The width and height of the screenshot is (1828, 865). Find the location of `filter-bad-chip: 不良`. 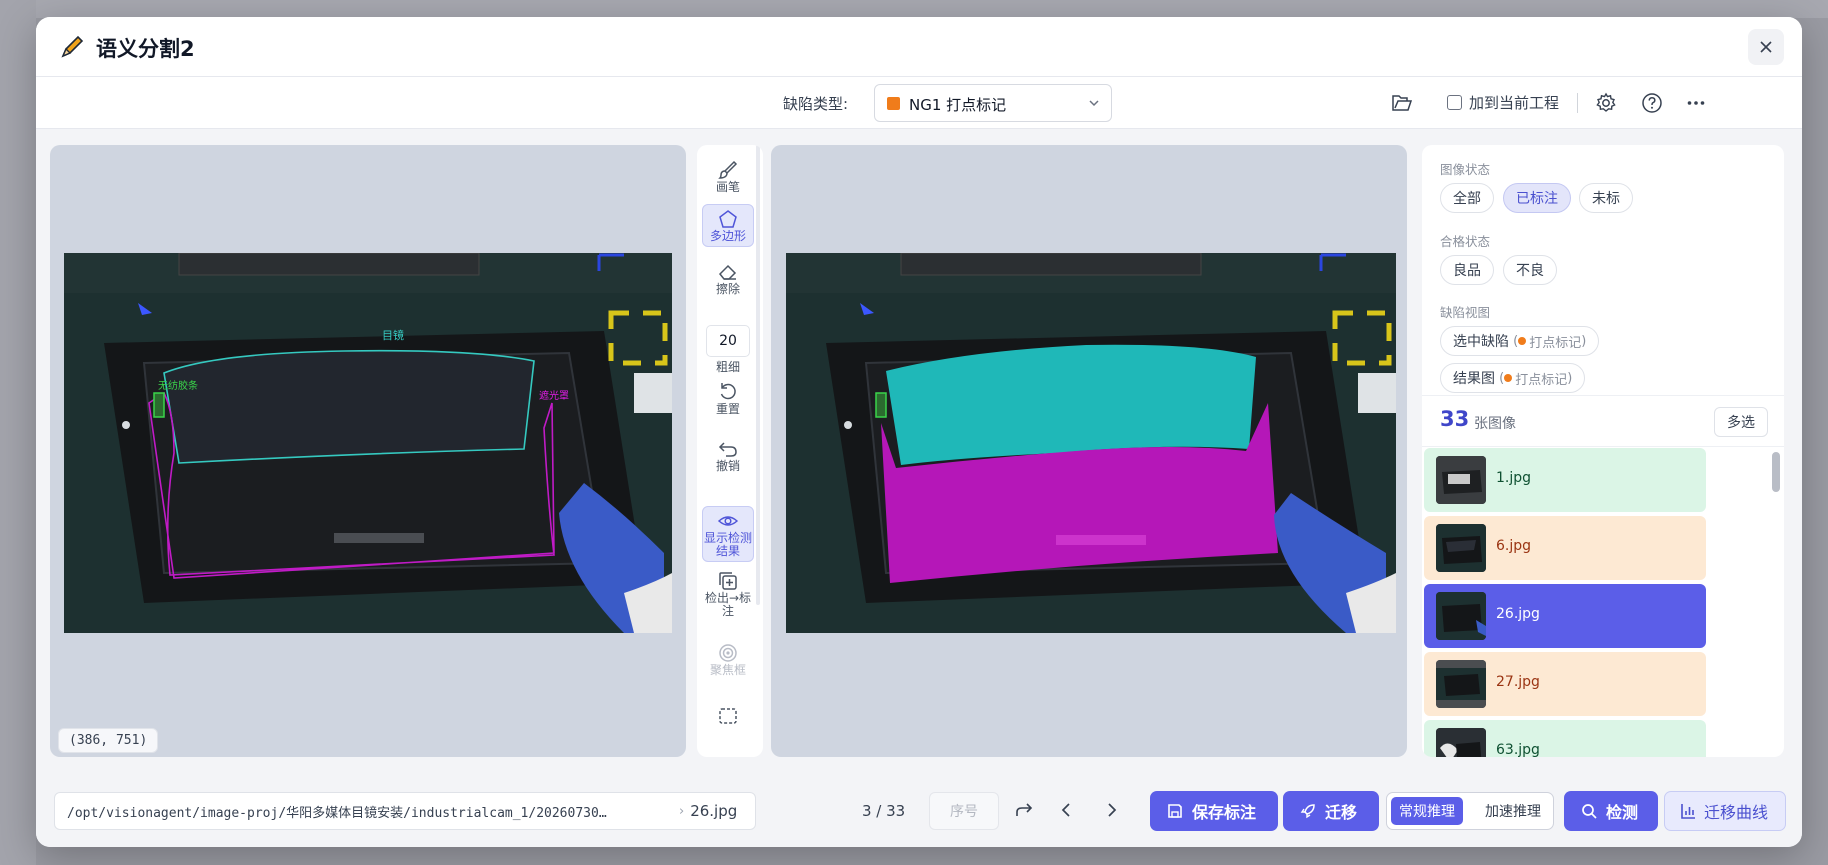

filter-bad-chip: 不良 is located at coordinates (1530, 270).